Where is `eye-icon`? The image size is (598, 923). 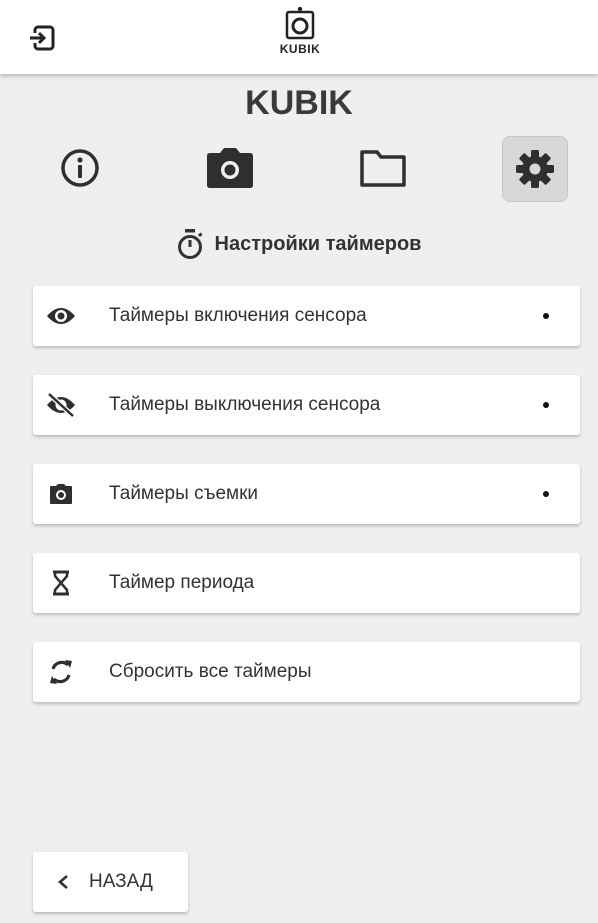
eye-icon is located at coordinates (61, 316).